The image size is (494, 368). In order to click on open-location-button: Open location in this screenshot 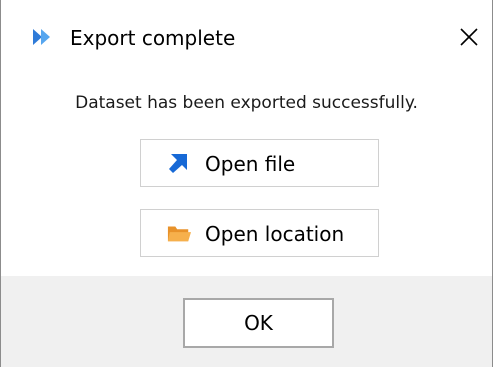, I will do `click(259, 233)`.